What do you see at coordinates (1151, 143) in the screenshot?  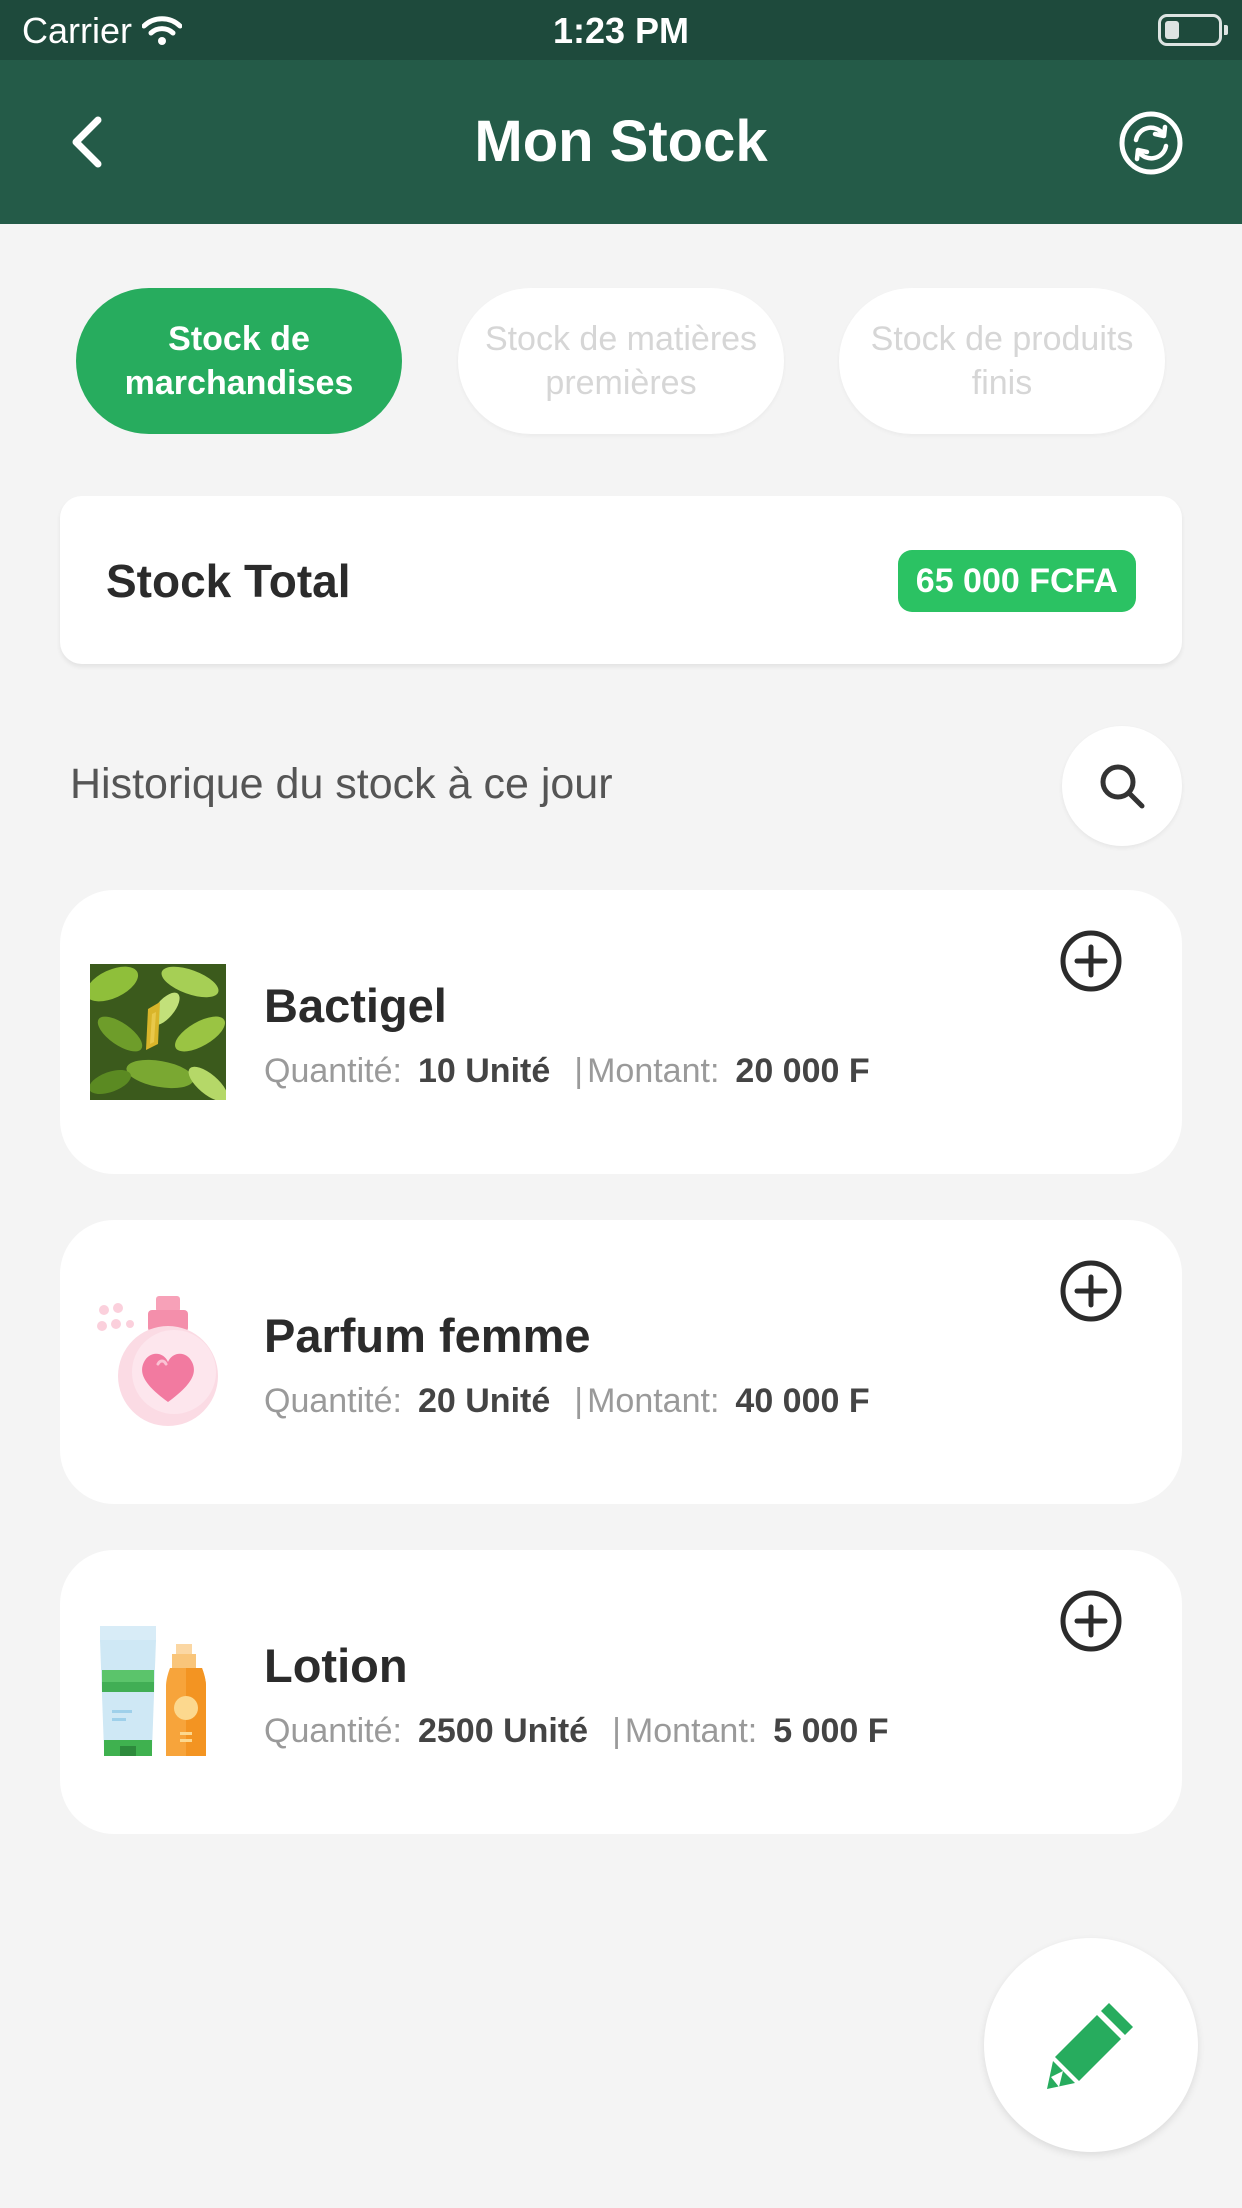 I see `refresh-icon` at bounding box center [1151, 143].